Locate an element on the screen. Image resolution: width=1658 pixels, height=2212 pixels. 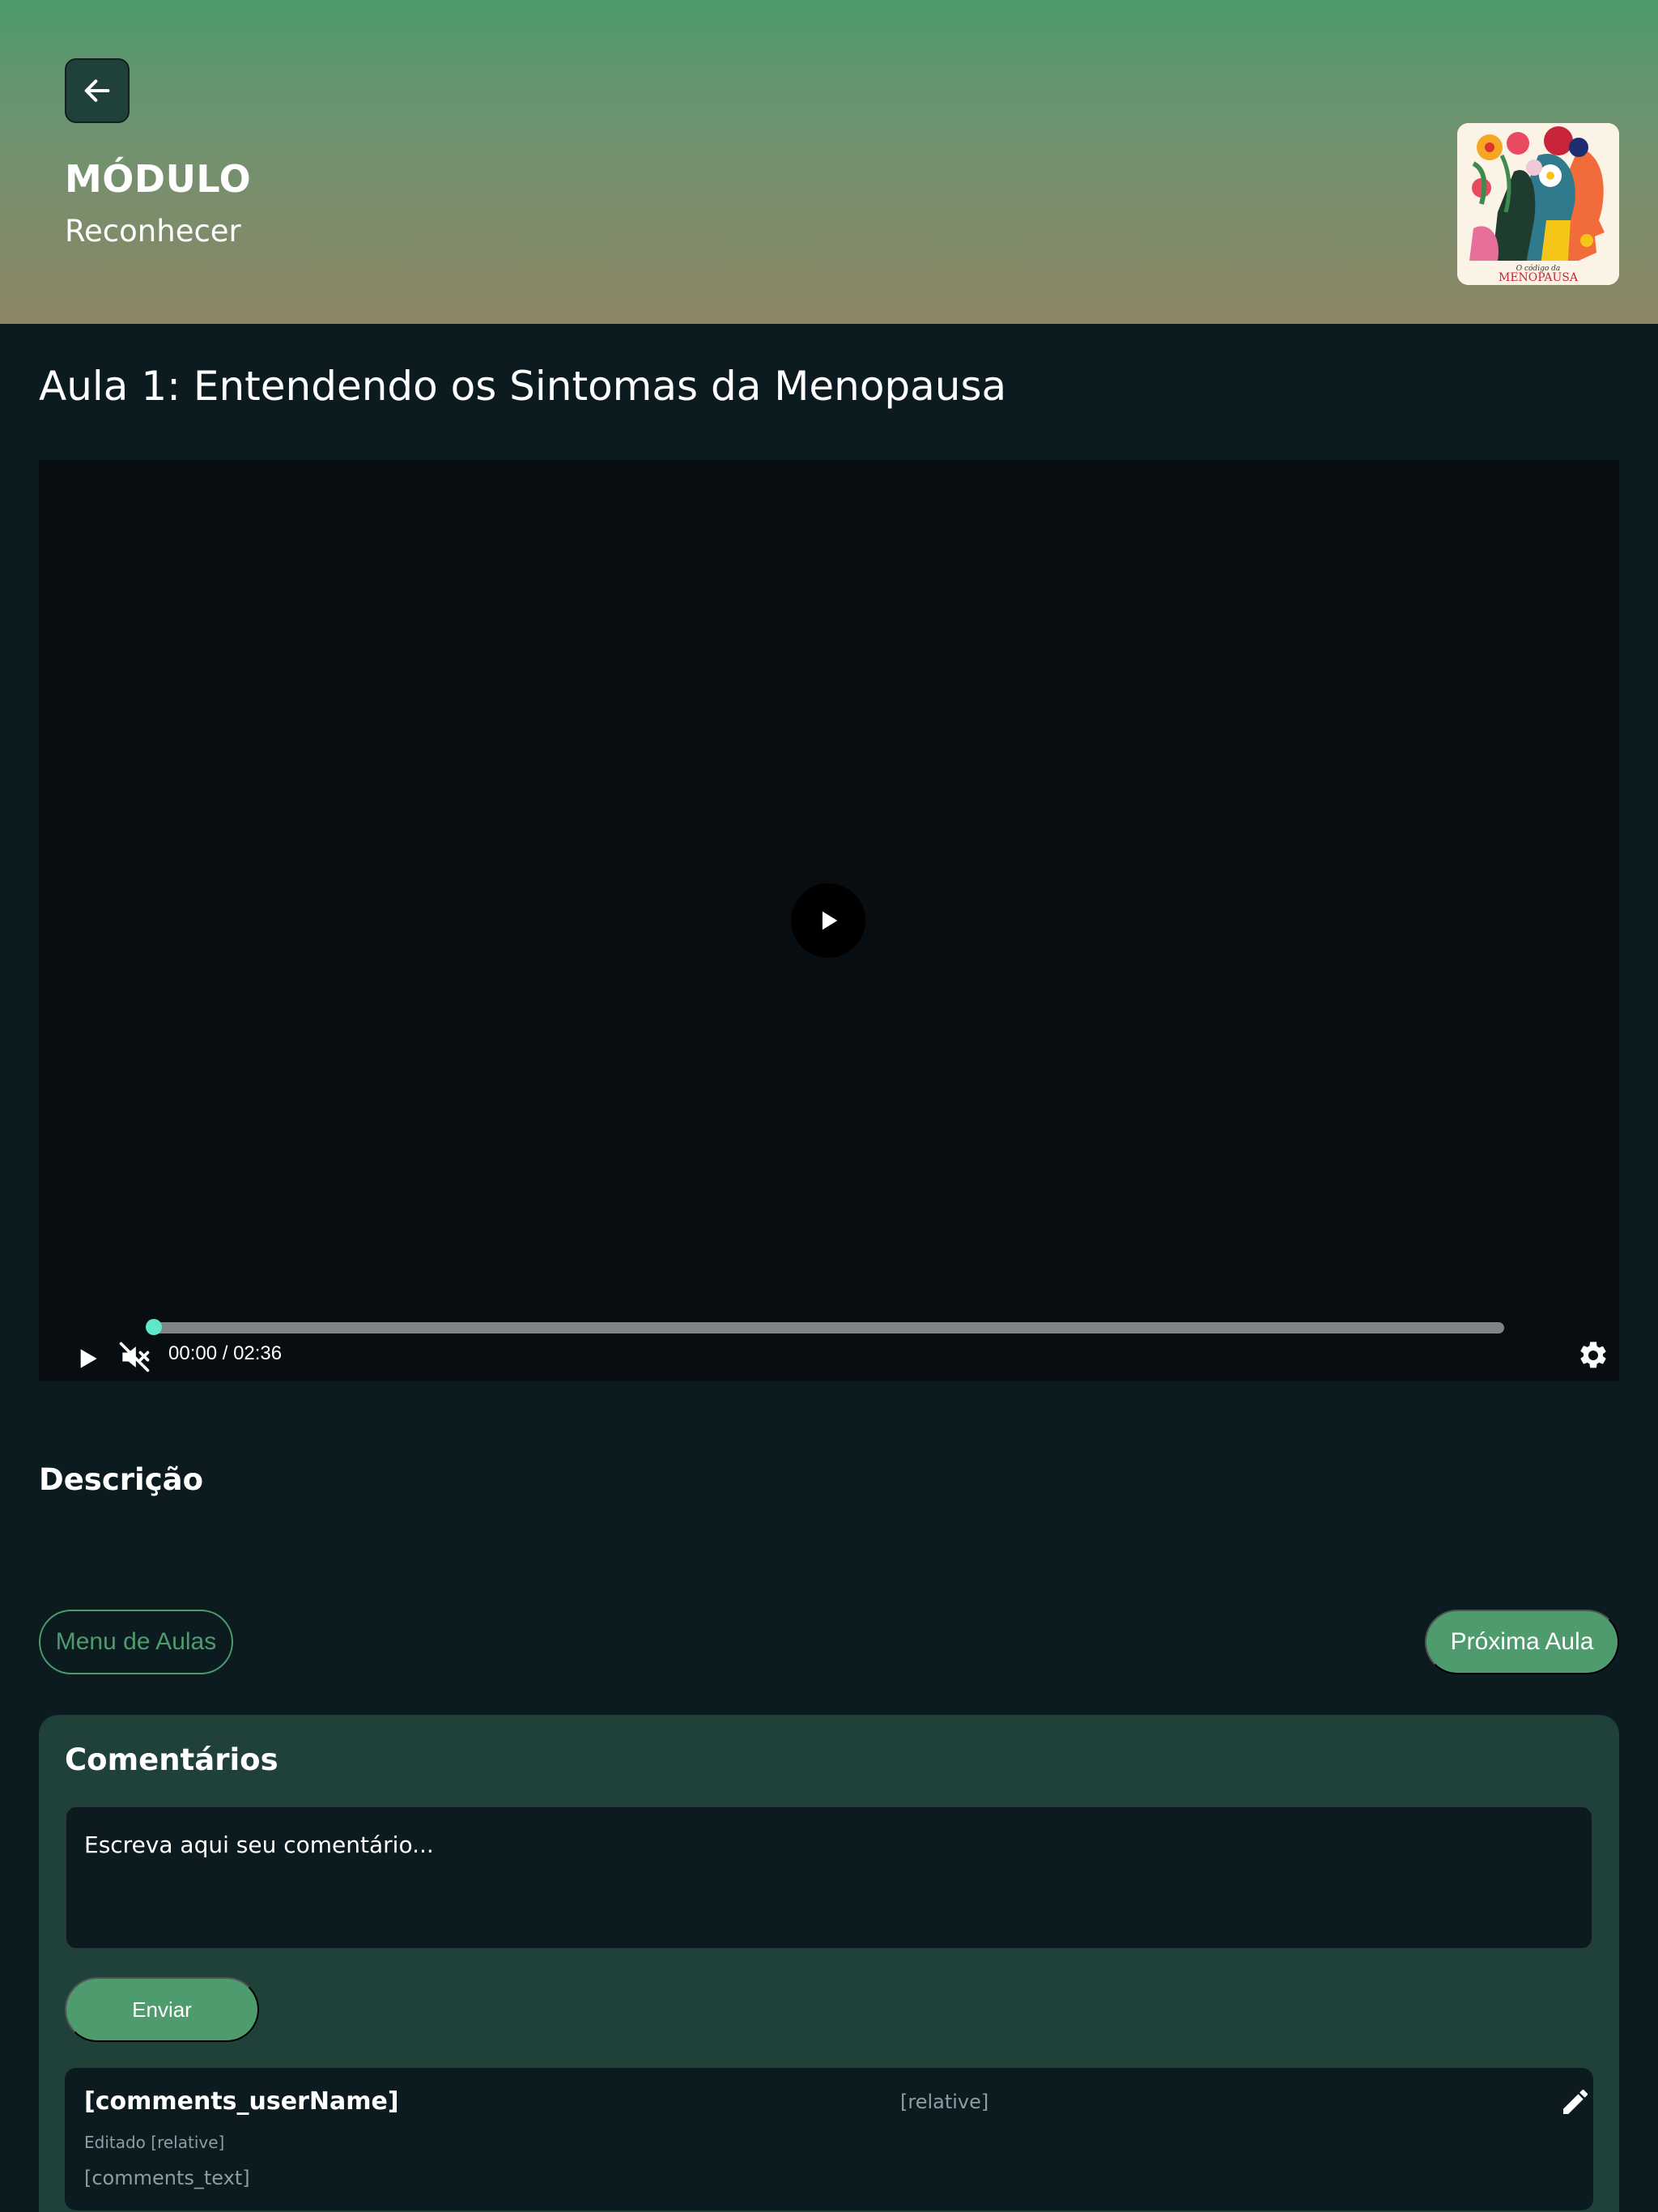
video-play-overlay-button is located at coordinates (828, 920).